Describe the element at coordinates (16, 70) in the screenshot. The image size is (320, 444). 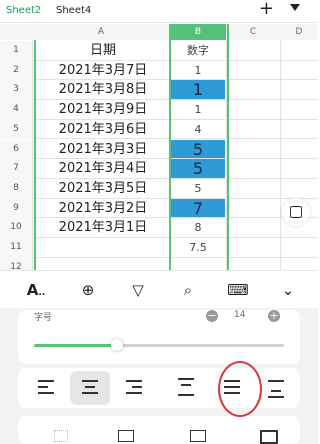
I see `row-header: 2` at that location.